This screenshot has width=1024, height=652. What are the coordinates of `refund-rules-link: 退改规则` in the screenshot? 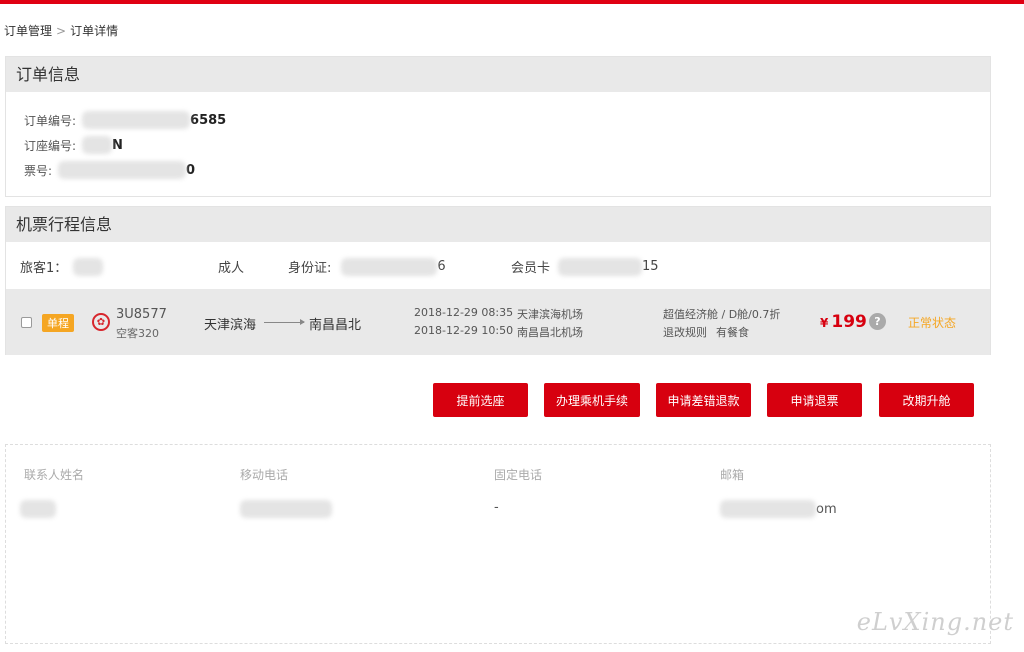 It's located at (685, 332).